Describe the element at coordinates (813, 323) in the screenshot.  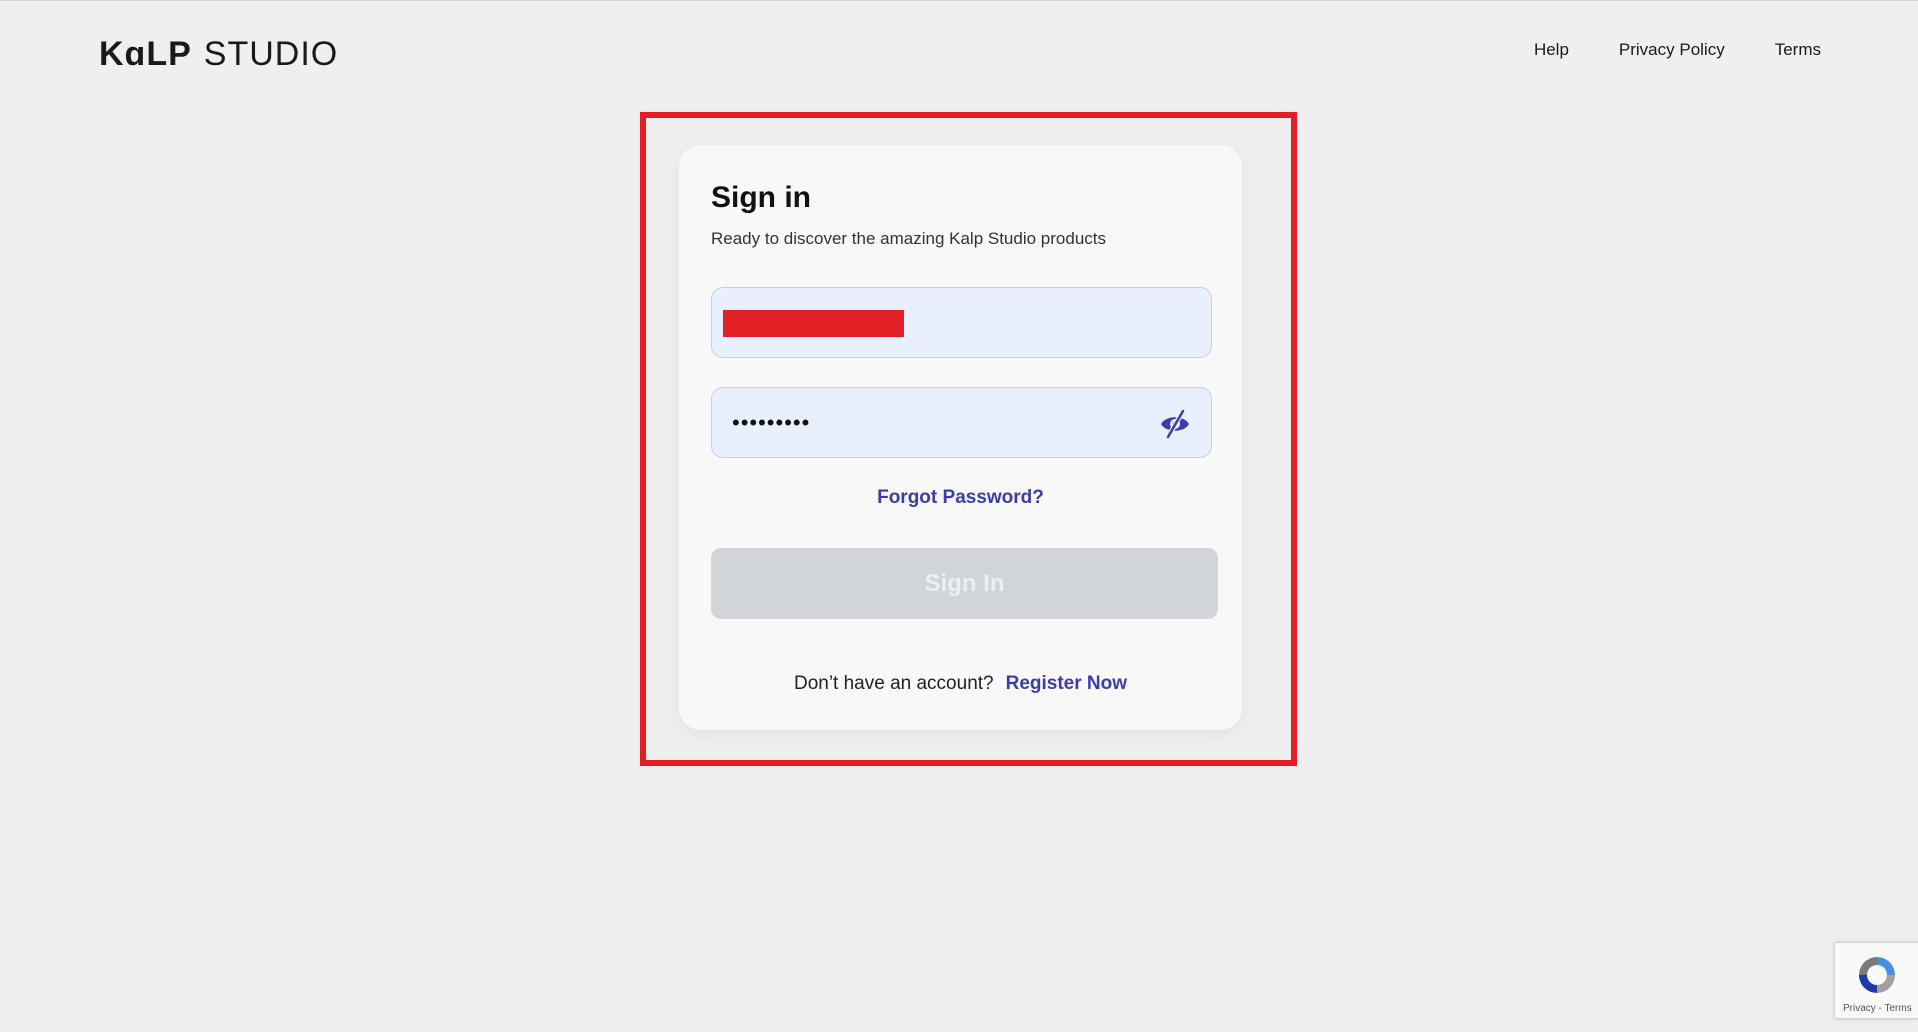
I see `redacted-email-block` at that location.